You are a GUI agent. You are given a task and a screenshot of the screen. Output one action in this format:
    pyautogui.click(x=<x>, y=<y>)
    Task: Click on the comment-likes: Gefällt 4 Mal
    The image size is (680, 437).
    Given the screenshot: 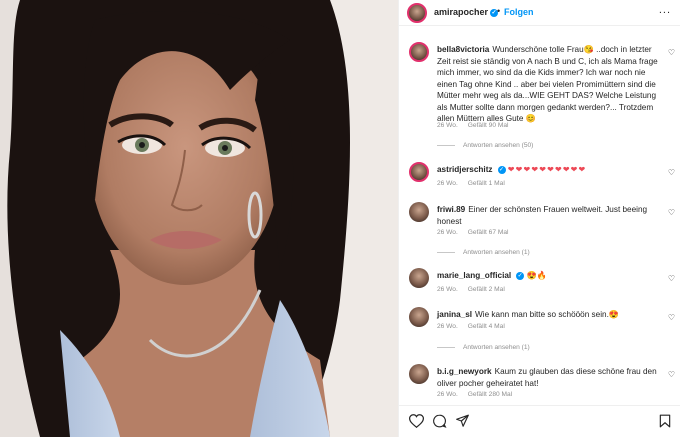 What is the action you would take?
    pyautogui.click(x=486, y=326)
    